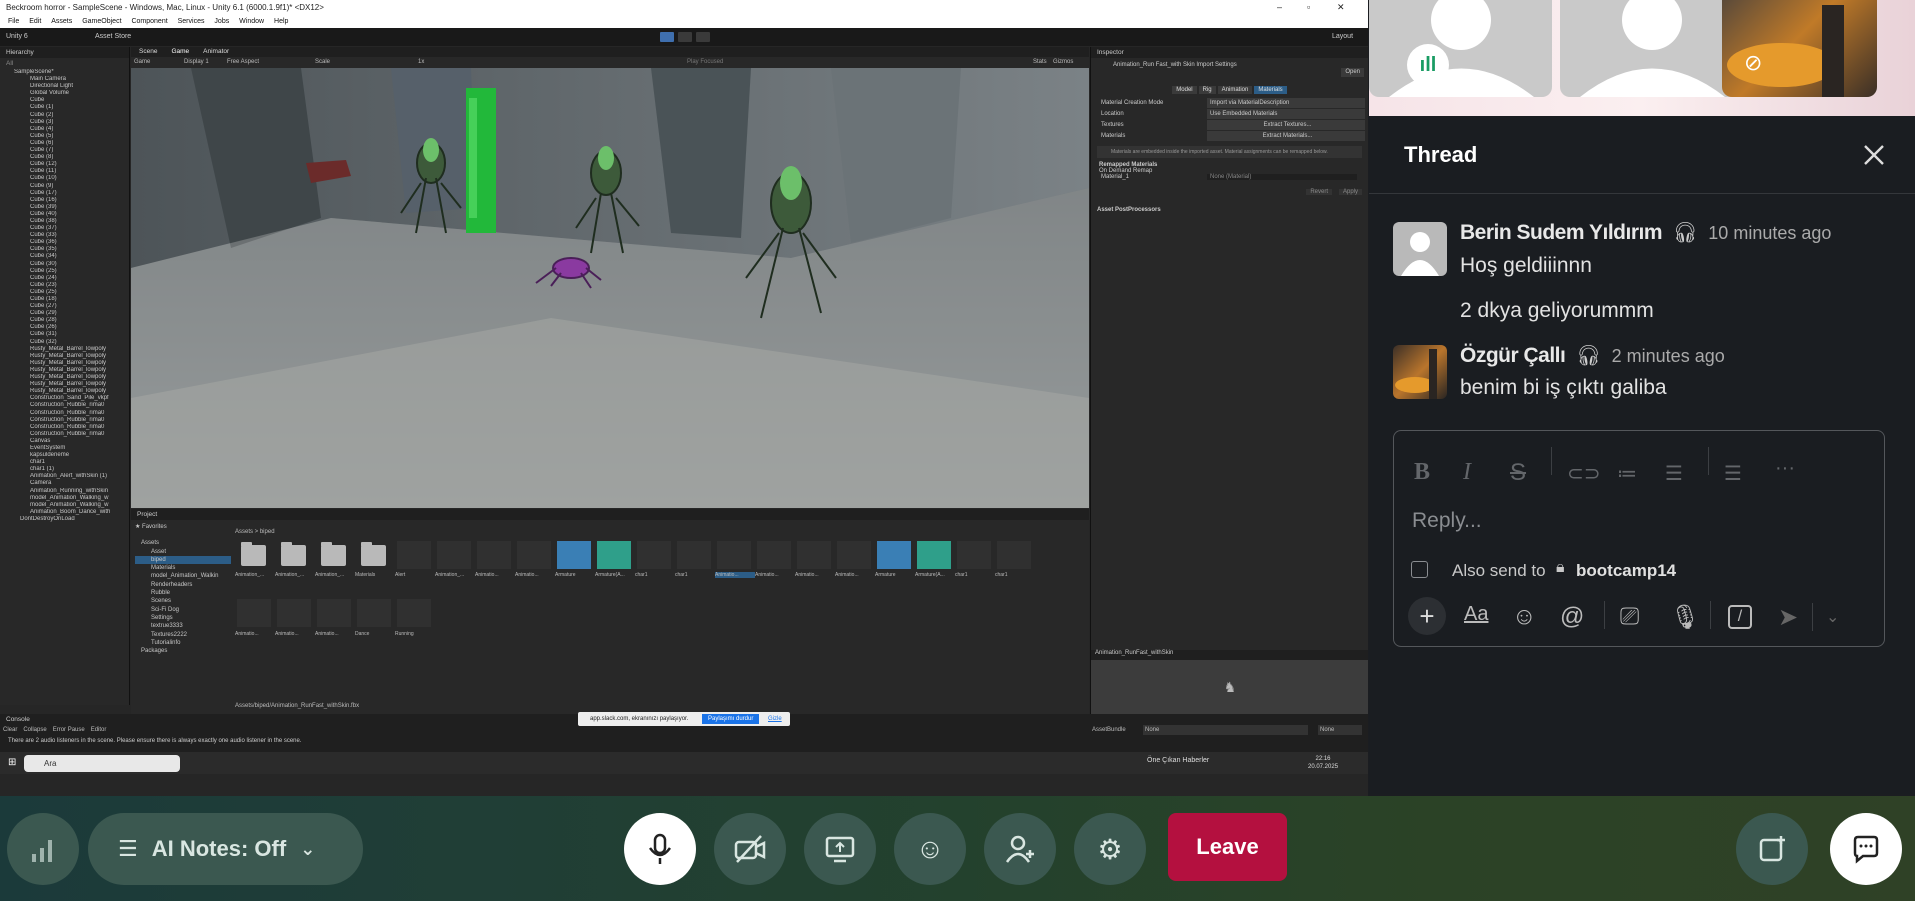 Image resolution: width=1915 pixels, height=901 pixels. Describe the element at coordinates (64, 150) in the screenshot. I see `hierarchy-item: Cube (7)` at that location.